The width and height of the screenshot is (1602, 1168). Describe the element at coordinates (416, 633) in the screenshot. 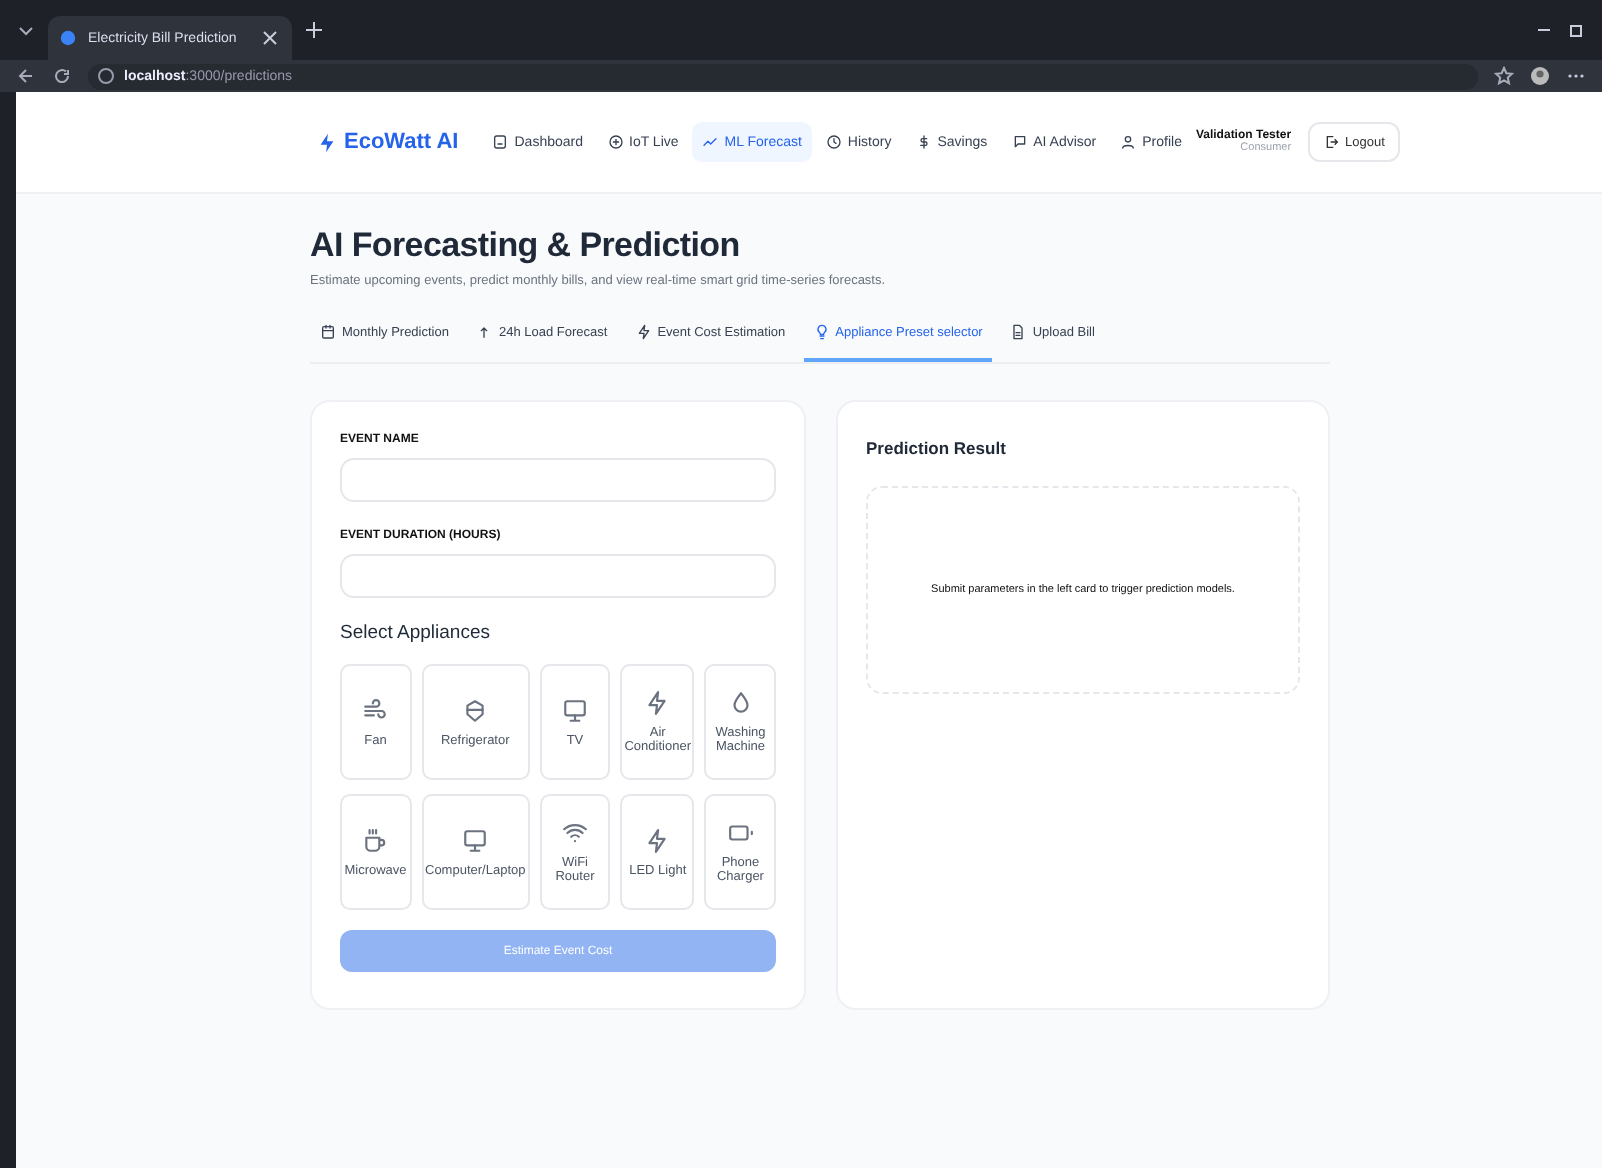

I see `section-heading: Select Appliances` at that location.